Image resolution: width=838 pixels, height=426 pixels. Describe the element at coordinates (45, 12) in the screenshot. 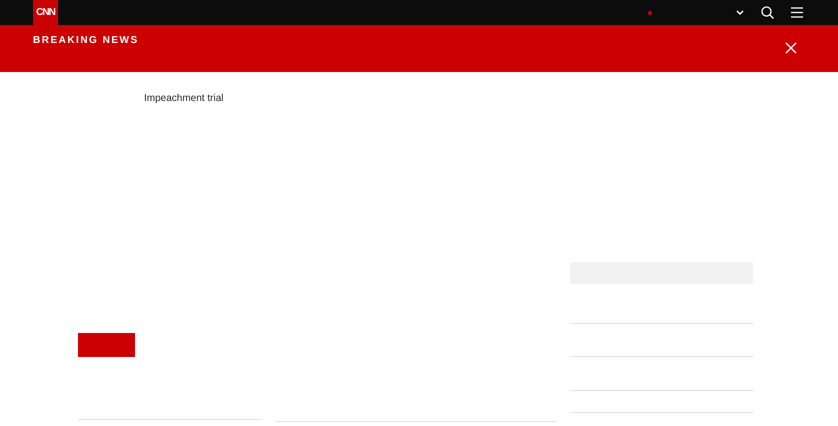

I see `logo: CNN` at that location.